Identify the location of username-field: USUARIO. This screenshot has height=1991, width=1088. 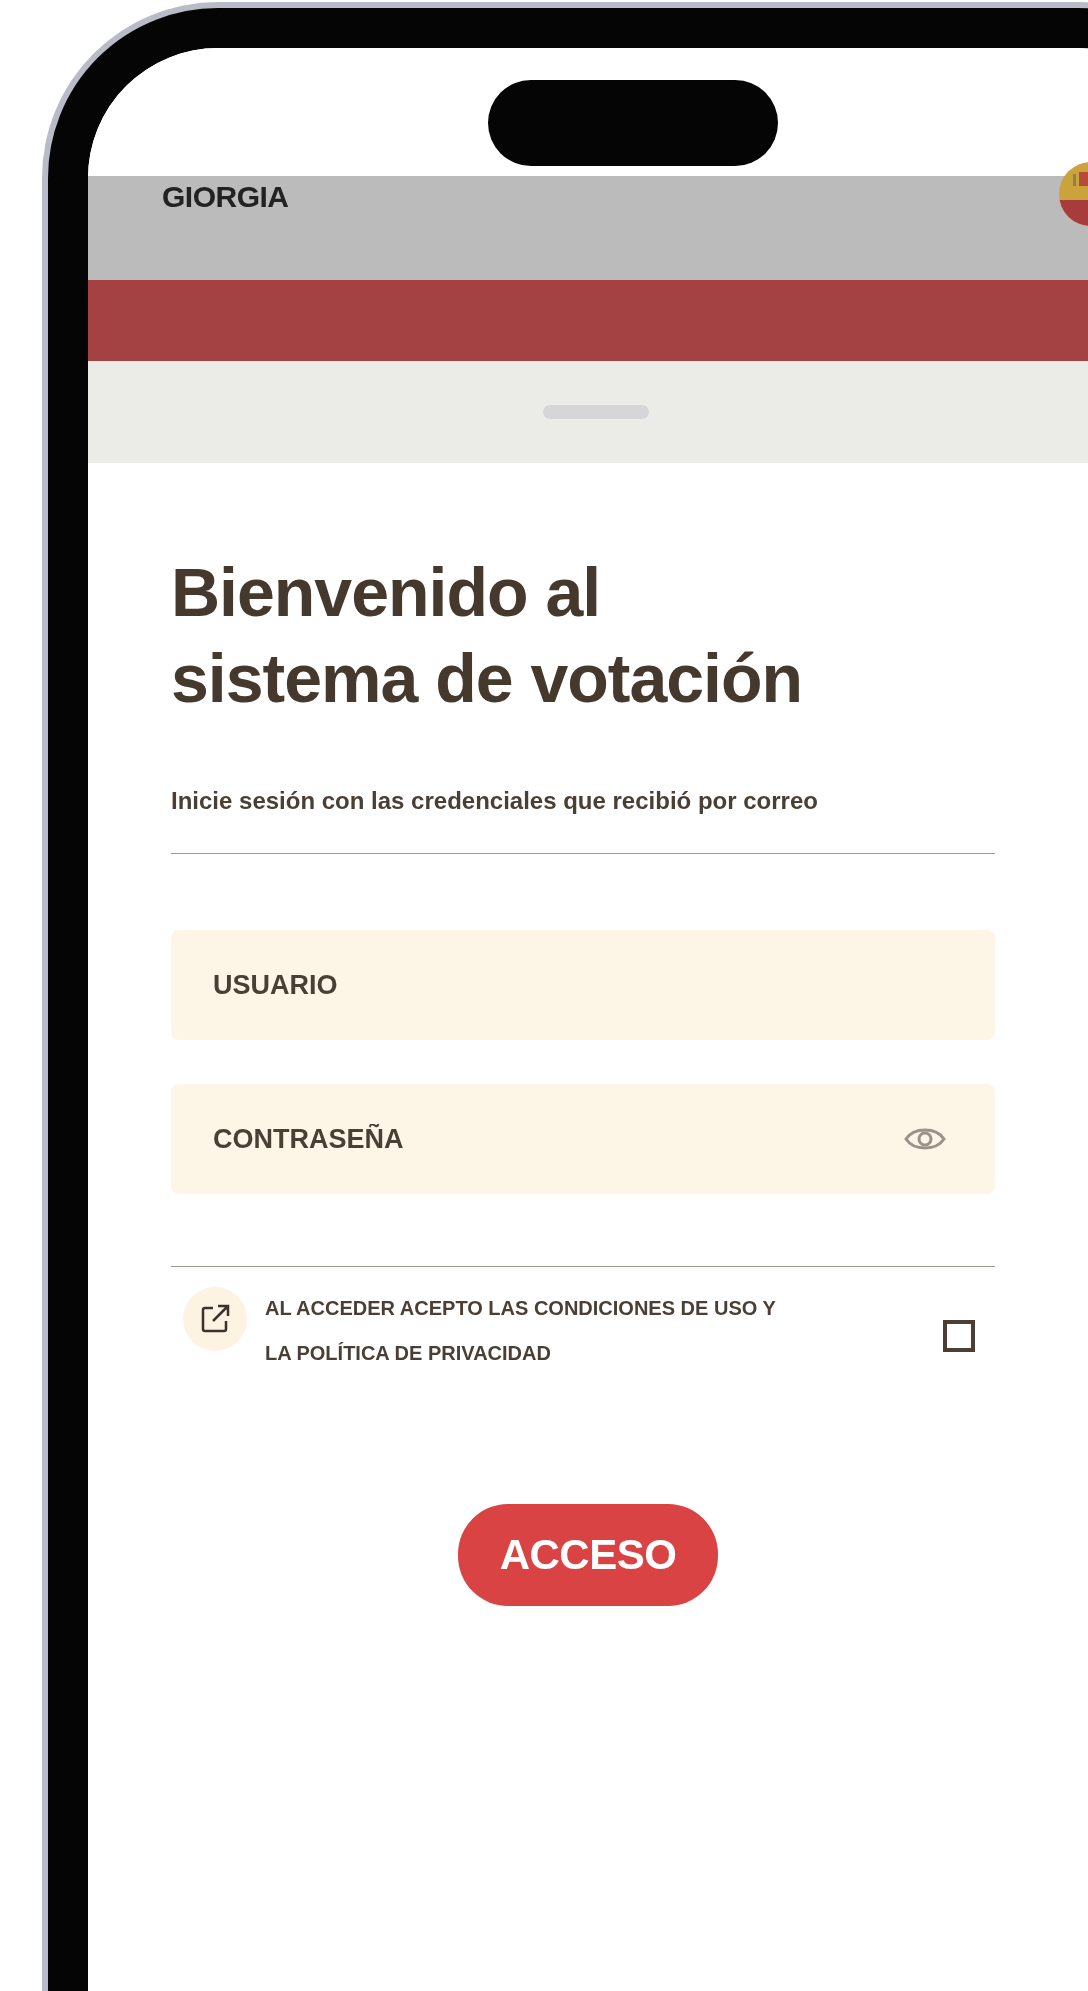
(583, 985).